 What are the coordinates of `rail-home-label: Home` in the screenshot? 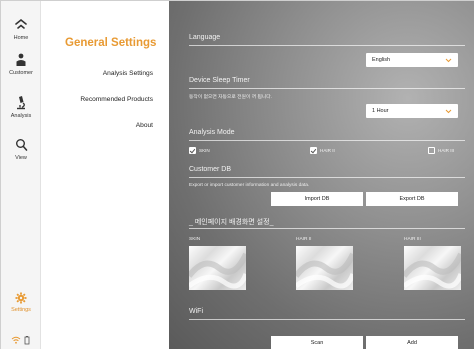 It's located at (21, 38).